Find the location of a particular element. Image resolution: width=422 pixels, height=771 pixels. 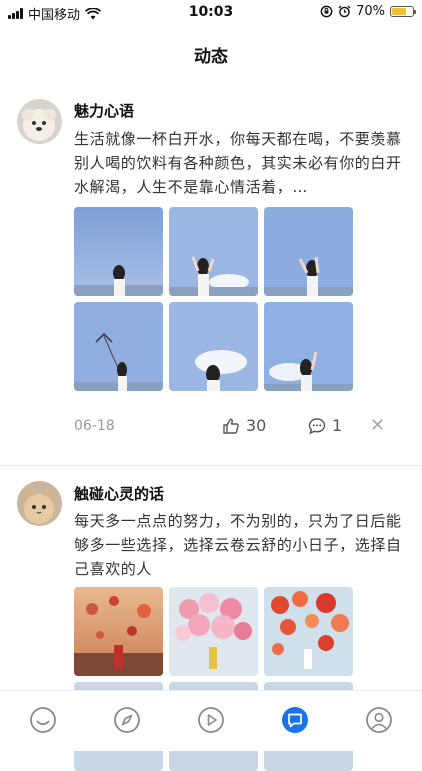

comment-button: 1 is located at coordinates (325, 425).